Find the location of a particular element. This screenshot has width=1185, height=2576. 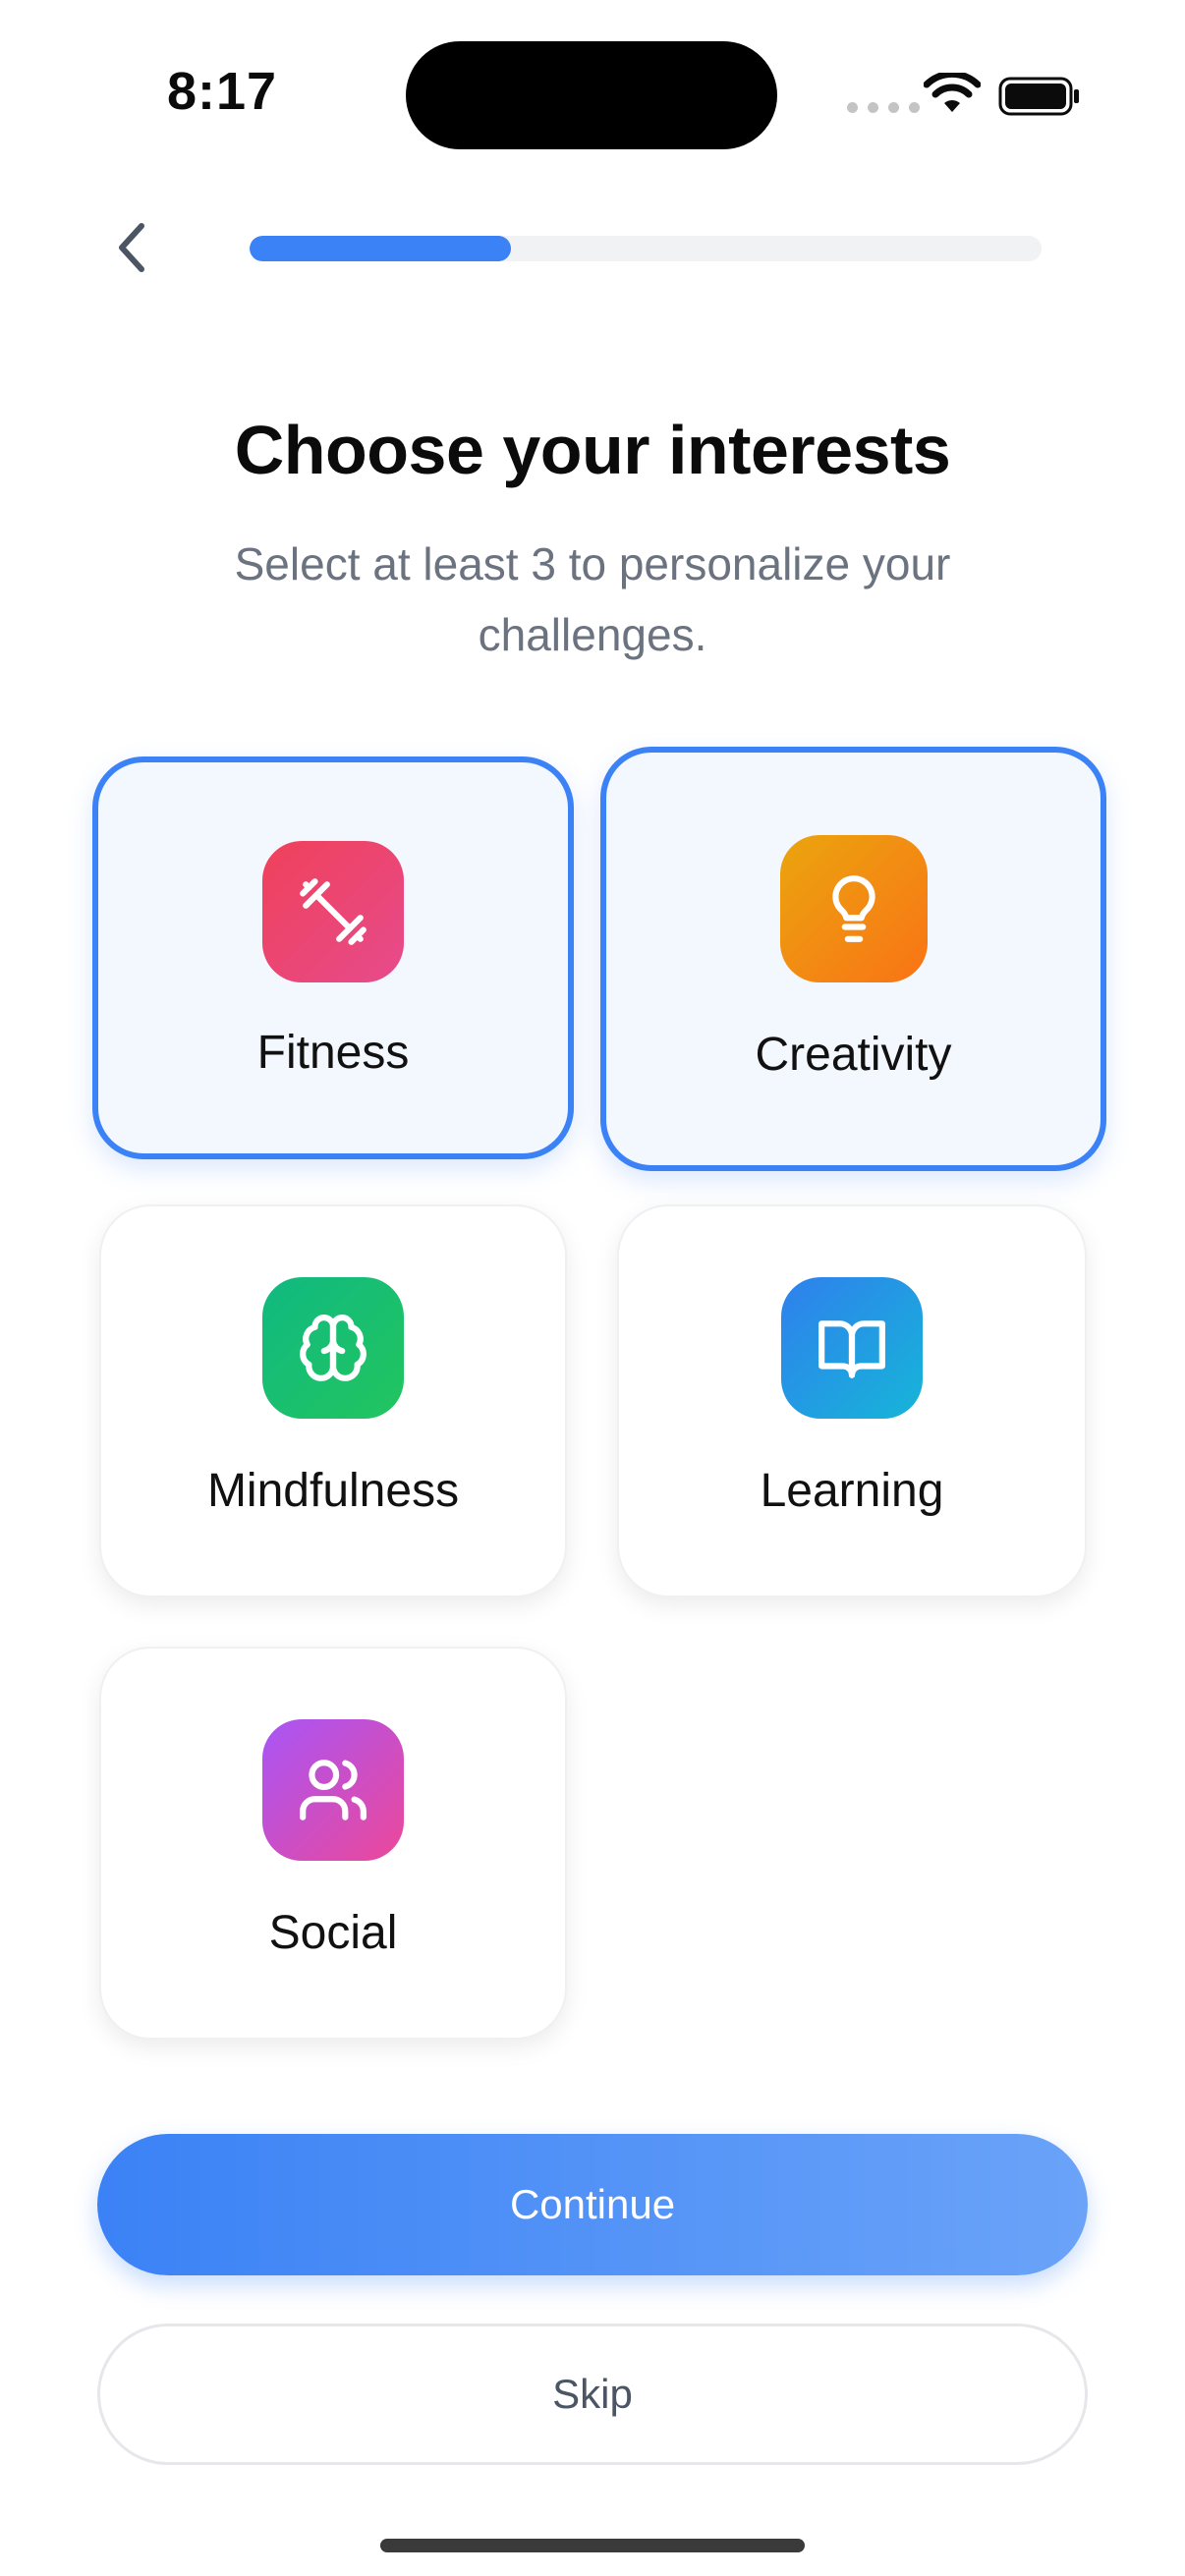

mindfulness-tile is located at coordinates (333, 1348).